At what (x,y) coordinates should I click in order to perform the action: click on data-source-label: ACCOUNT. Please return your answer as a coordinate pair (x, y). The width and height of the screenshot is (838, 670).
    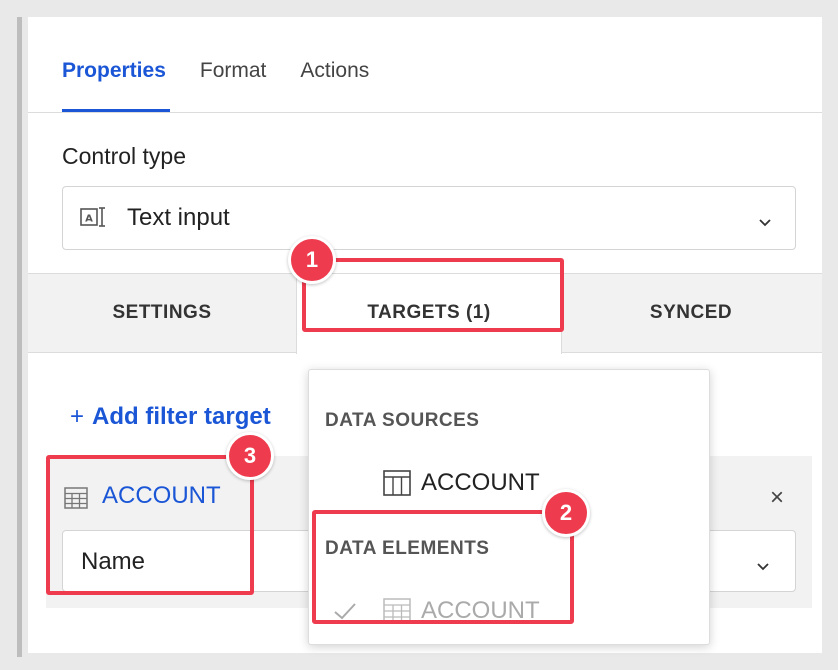
    Looking at the image, I should click on (480, 482).